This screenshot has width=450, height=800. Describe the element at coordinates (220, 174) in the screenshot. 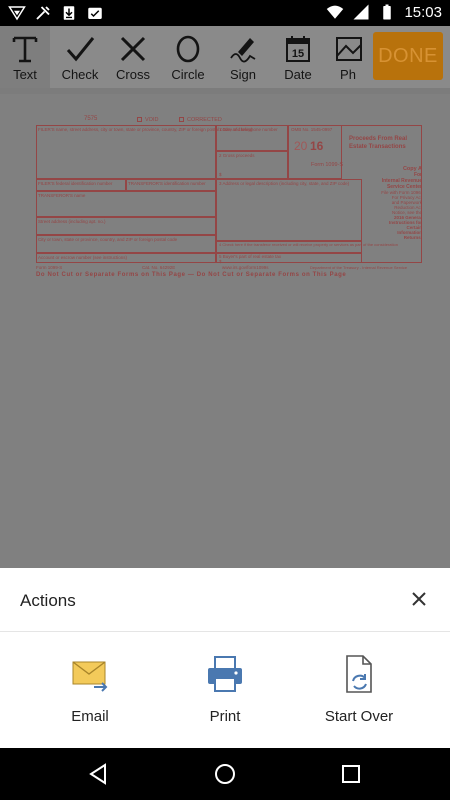

I see `gross-dollar: $` at that location.